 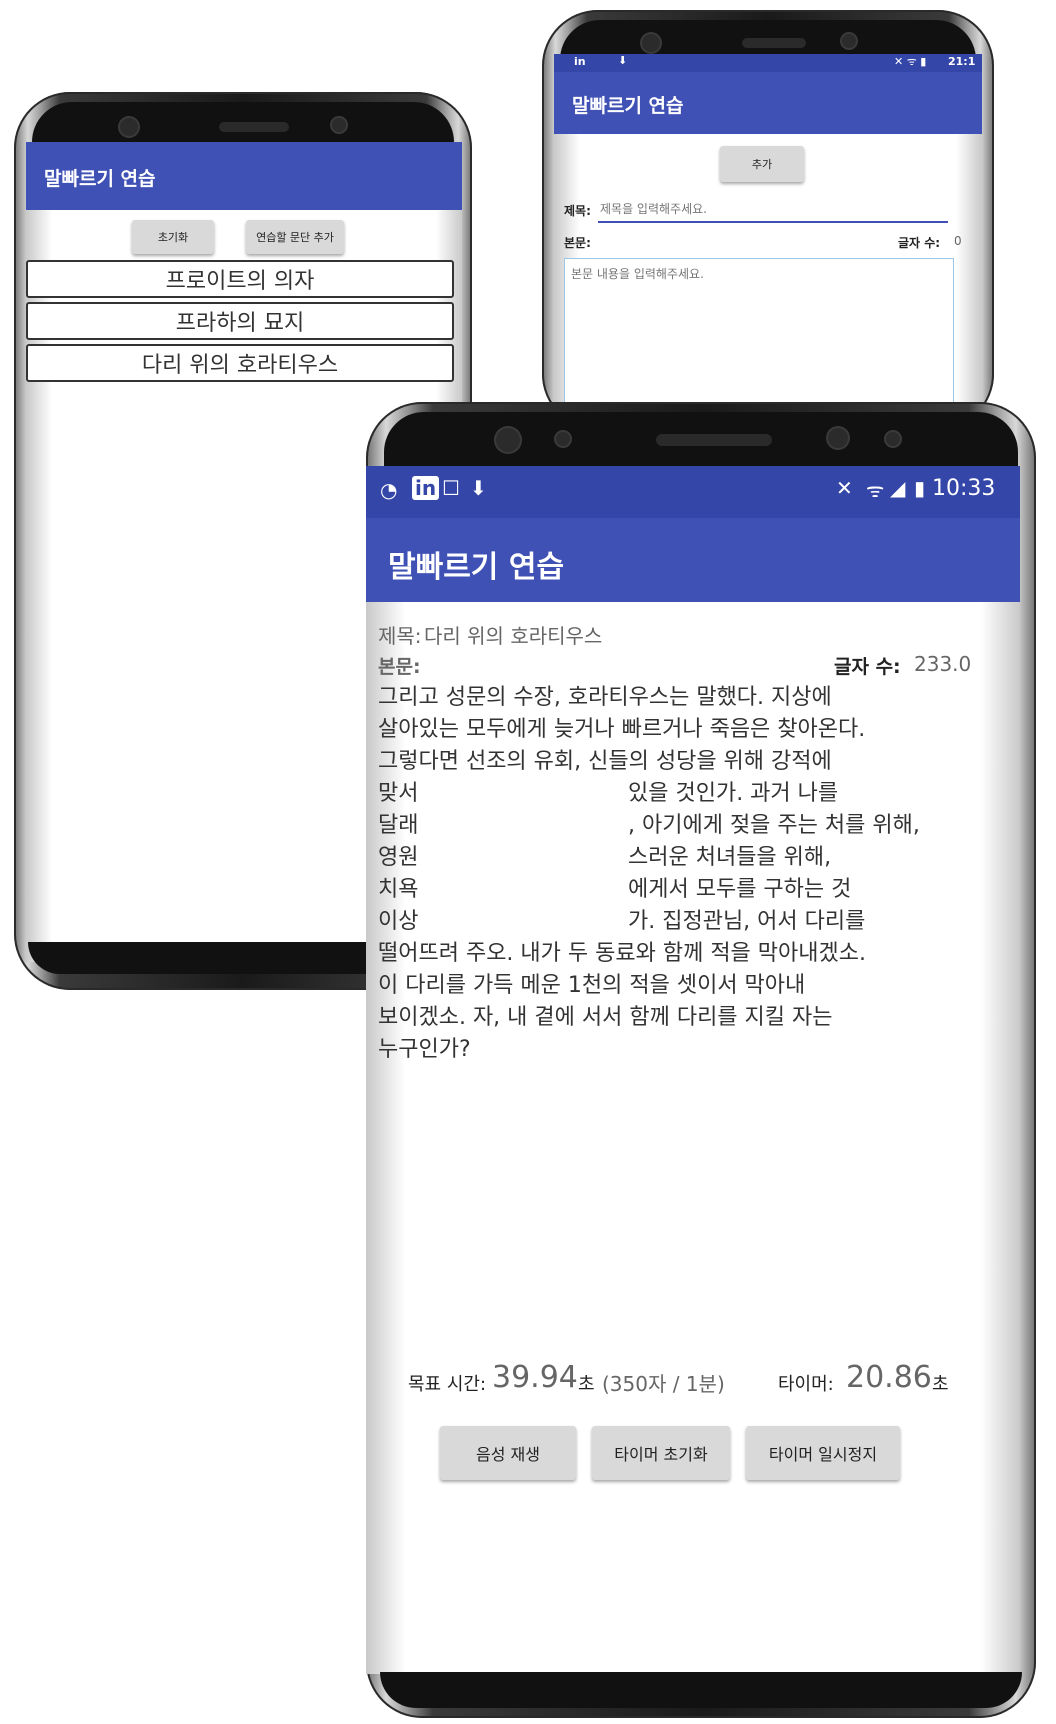 I want to click on redaction-patch, so click(x=524, y=859).